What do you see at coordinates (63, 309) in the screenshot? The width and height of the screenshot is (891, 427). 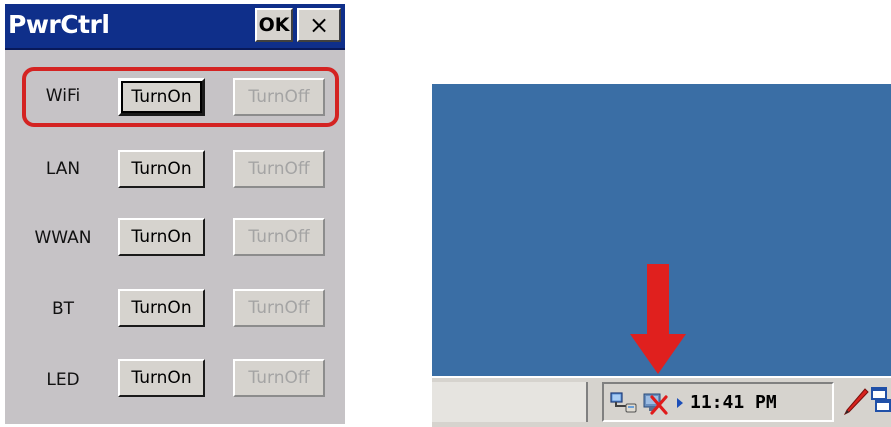 I see `bt-label: BT` at bounding box center [63, 309].